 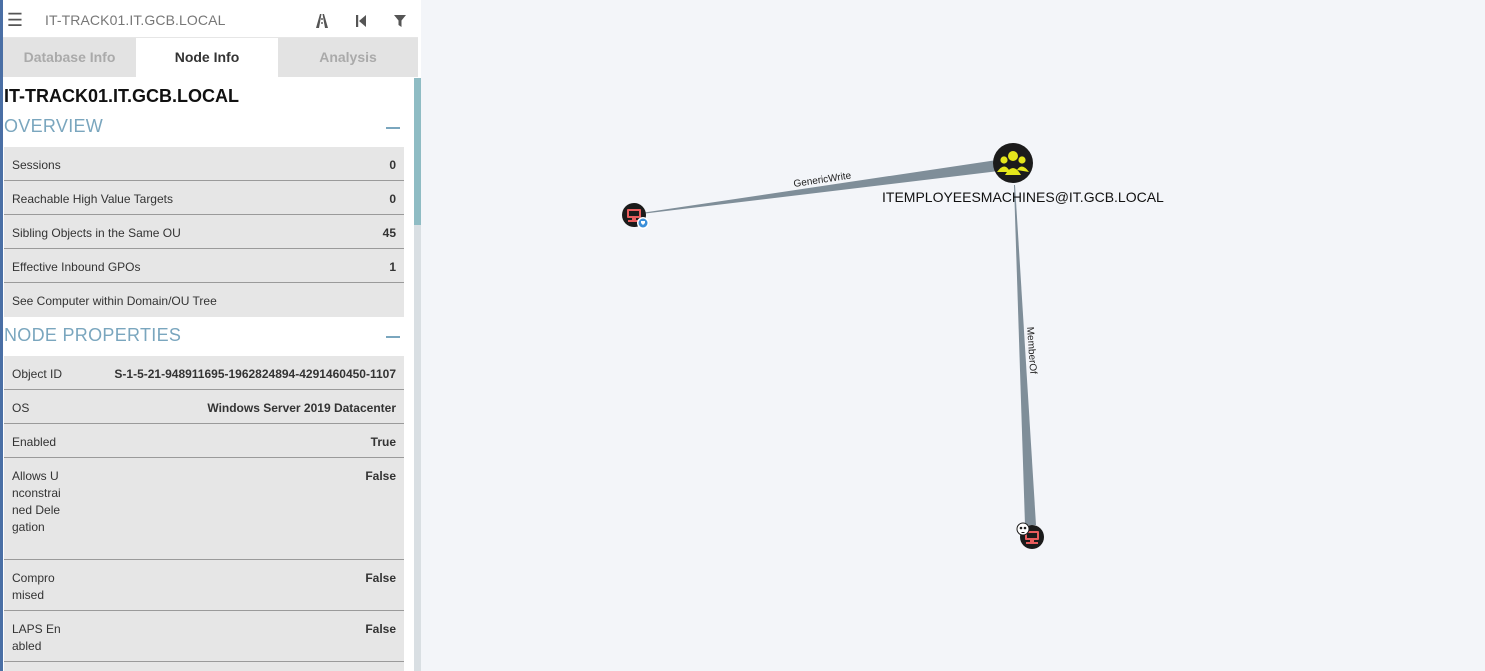 I want to click on row-label: Reachable High Value Targets, so click(x=92, y=199).